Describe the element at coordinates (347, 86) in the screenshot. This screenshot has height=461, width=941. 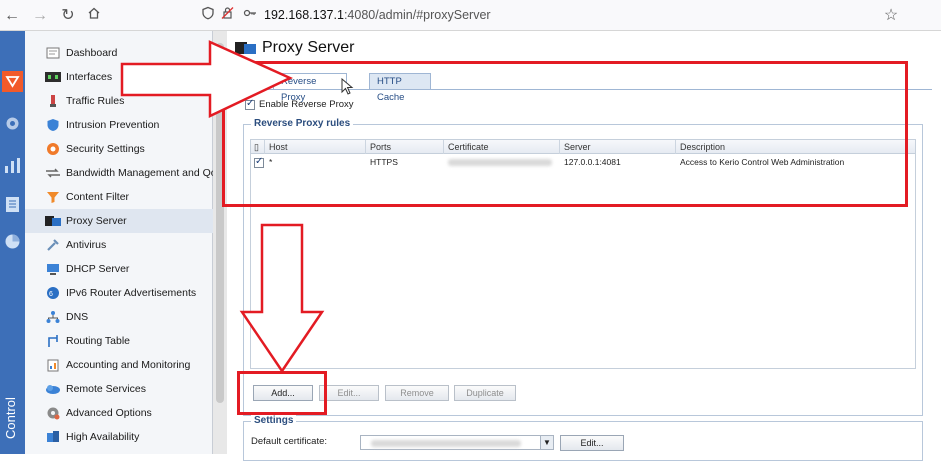
I see `mouse-cursor-icon` at that location.